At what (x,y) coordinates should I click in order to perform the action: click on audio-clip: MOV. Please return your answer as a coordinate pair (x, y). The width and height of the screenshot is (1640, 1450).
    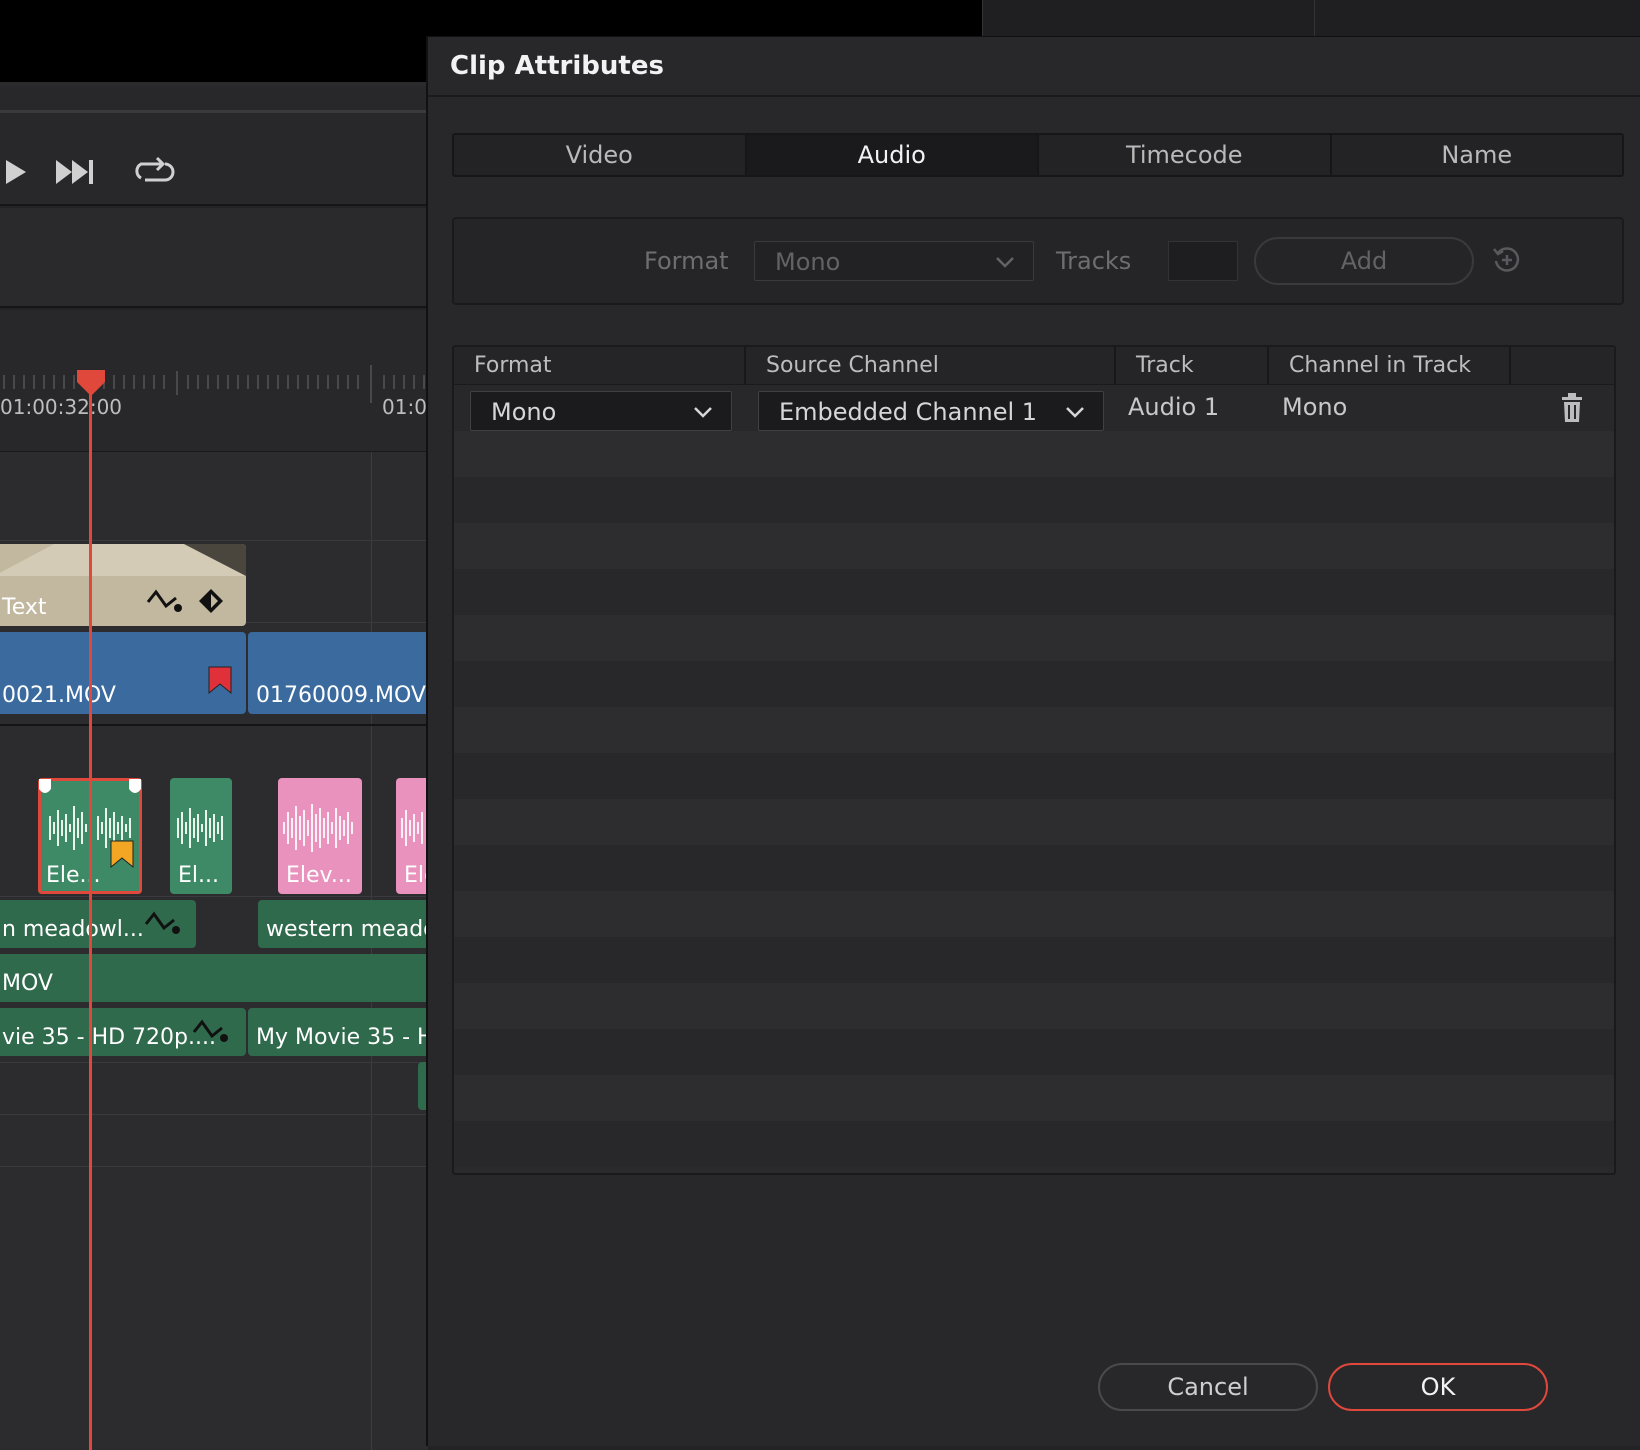
    Looking at the image, I should click on (219, 978).